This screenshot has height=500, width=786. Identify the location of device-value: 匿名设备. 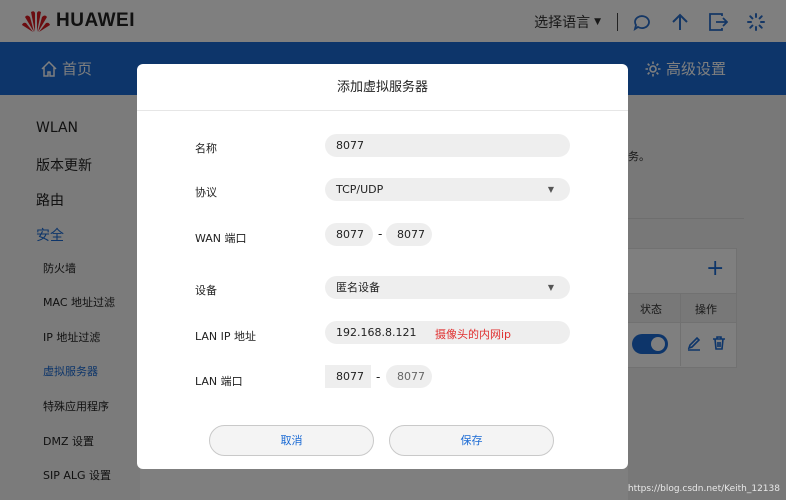
(358, 287).